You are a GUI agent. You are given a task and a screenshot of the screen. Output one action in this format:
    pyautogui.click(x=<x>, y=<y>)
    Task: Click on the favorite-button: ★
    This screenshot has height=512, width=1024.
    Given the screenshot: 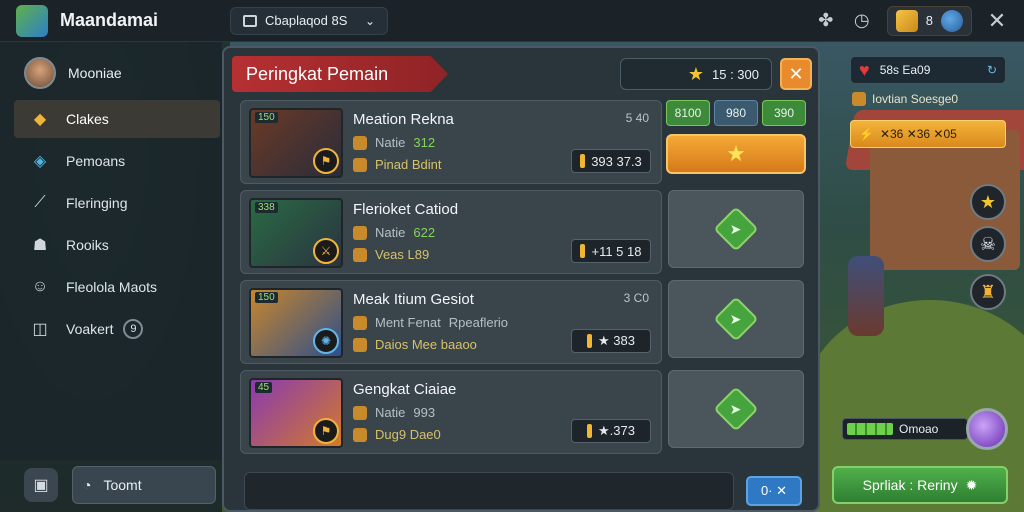 What is the action you would take?
    pyautogui.click(x=736, y=154)
    